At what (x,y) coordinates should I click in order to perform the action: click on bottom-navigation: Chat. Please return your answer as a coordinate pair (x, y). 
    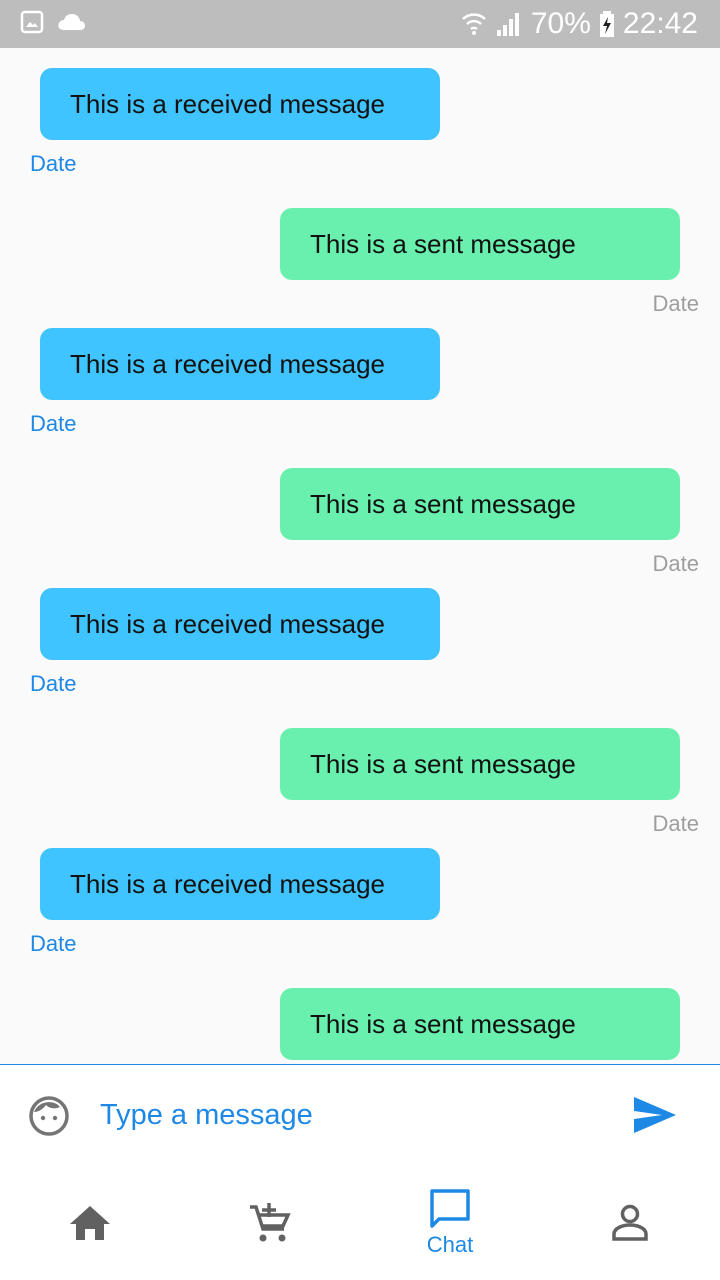
    Looking at the image, I should click on (360, 1223).